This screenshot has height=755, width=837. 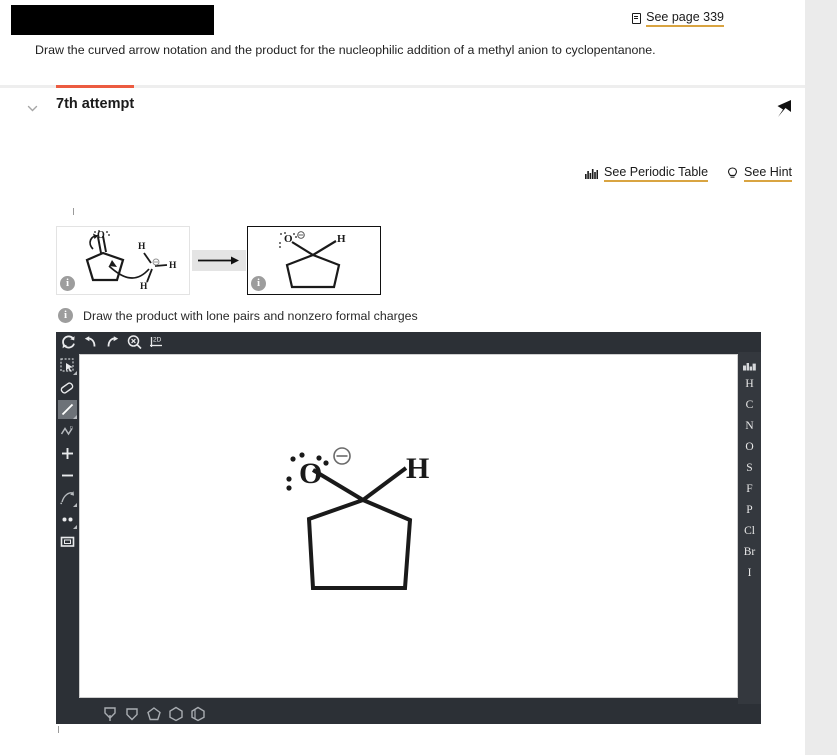 What do you see at coordinates (785, 111) in the screenshot?
I see `pin-icon` at bounding box center [785, 111].